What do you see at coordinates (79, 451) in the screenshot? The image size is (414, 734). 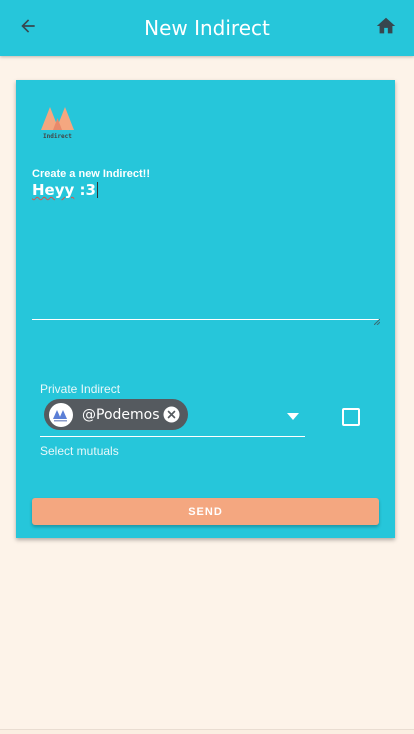 I see `select-mutuals-helper: Select mutuals` at bounding box center [79, 451].